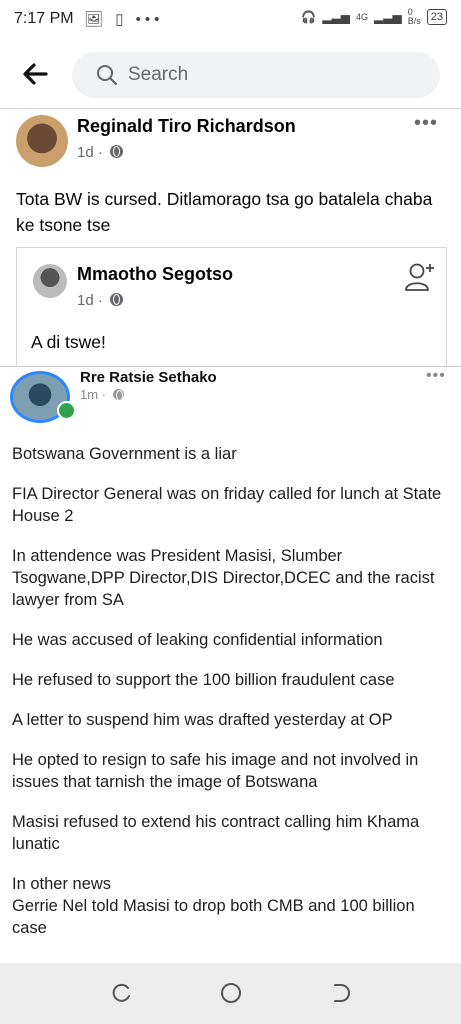 The image size is (461, 1024). What do you see at coordinates (102, 394) in the screenshot?
I see `embedded-meta: 1m ·` at bounding box center [102, 394].